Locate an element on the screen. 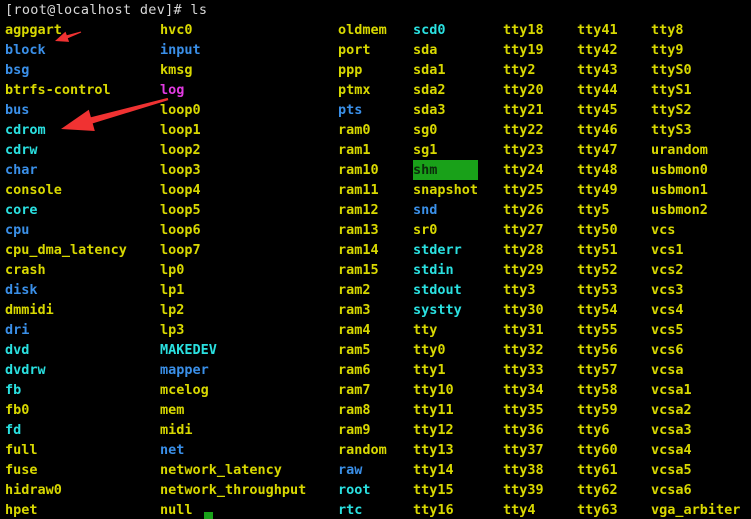 The image size is (751, 519). ls-entry: loop3 is located at coordinates (233, 170).